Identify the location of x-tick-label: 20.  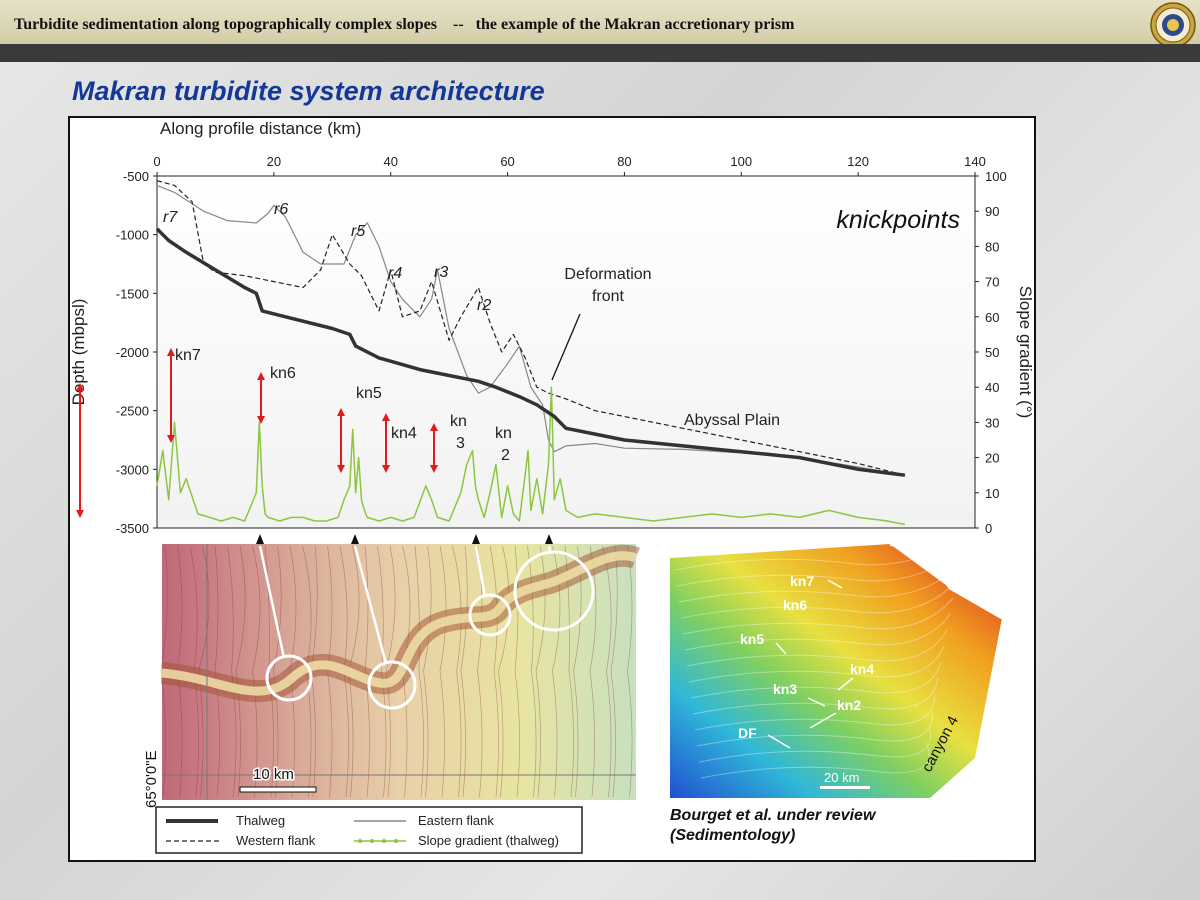
(274, 161).